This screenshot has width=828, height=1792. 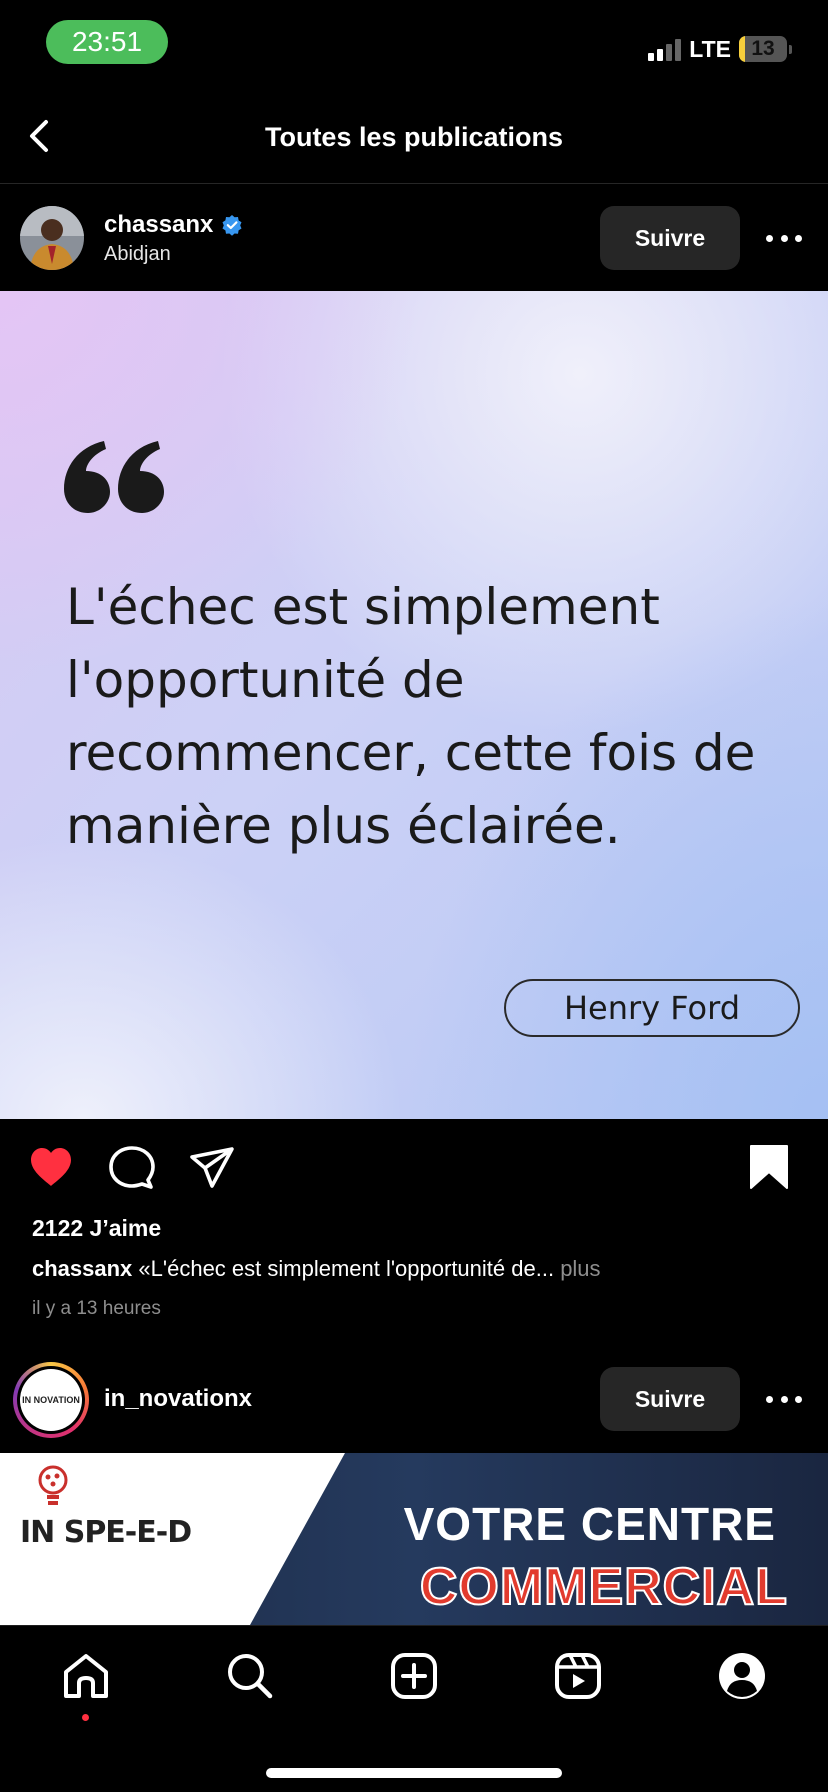 I want to click on signal-icon, so click(x=665, y=49).